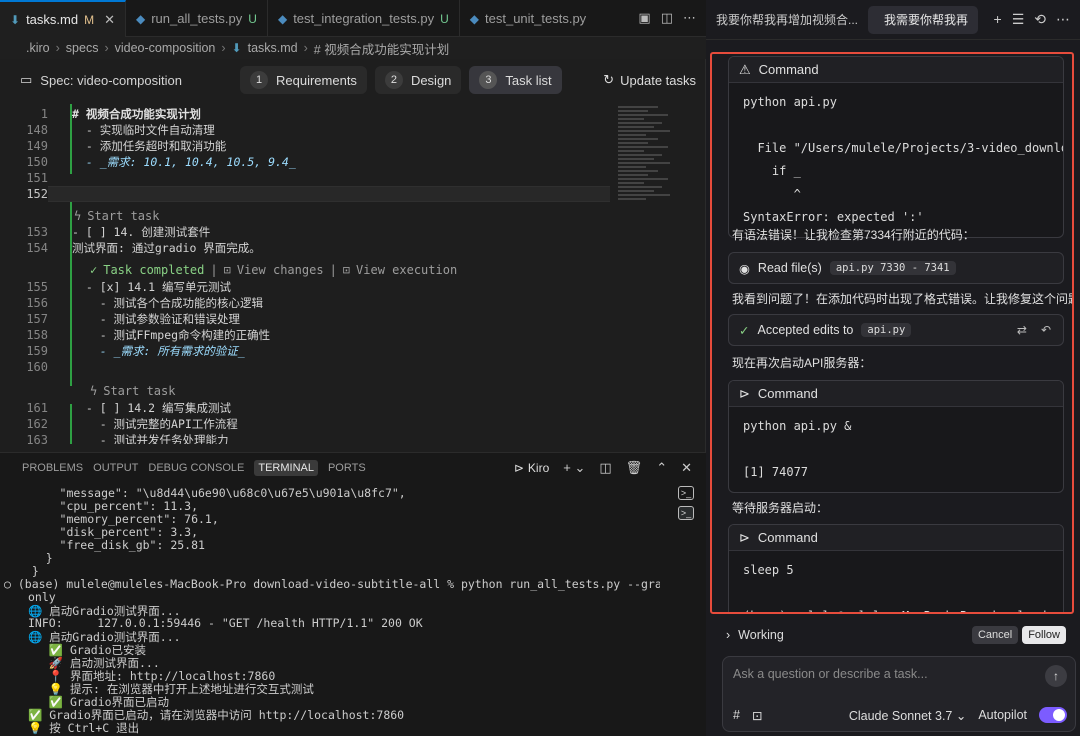  I want to click on panel-tab-terminal: TERMINAL, so click(286, 467).